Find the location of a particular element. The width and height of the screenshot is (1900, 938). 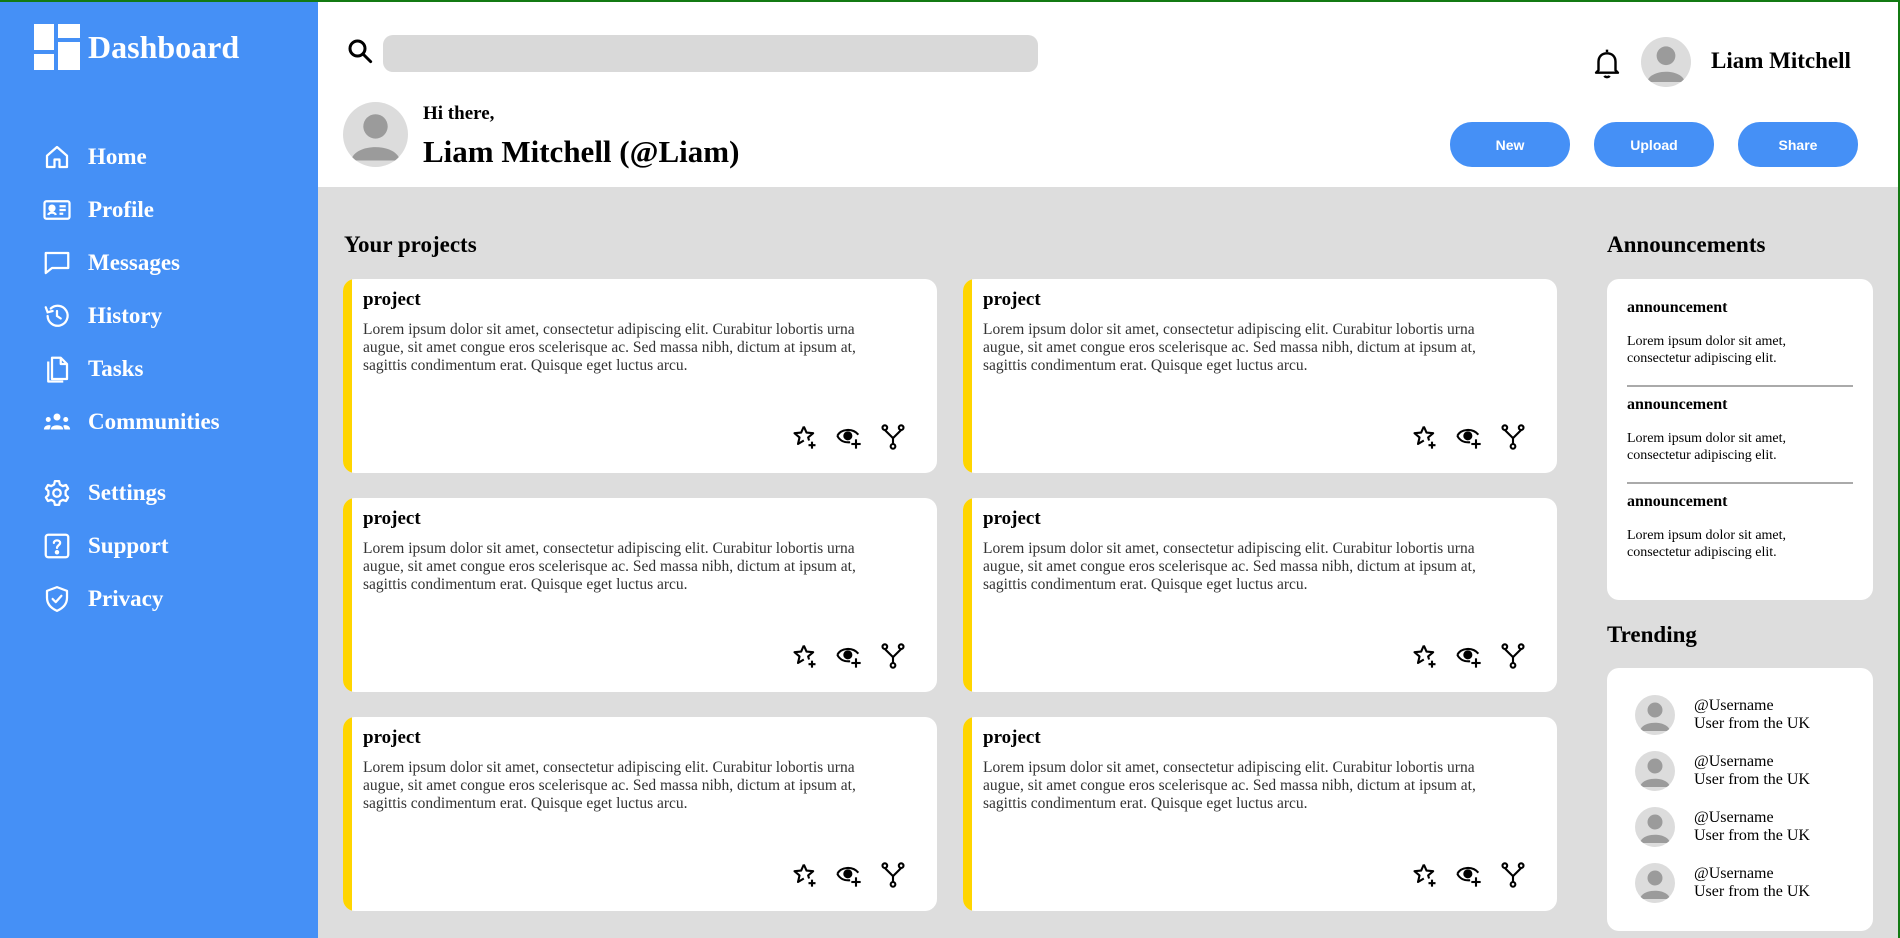

bell-icon is located at coordinates (1607, 63).